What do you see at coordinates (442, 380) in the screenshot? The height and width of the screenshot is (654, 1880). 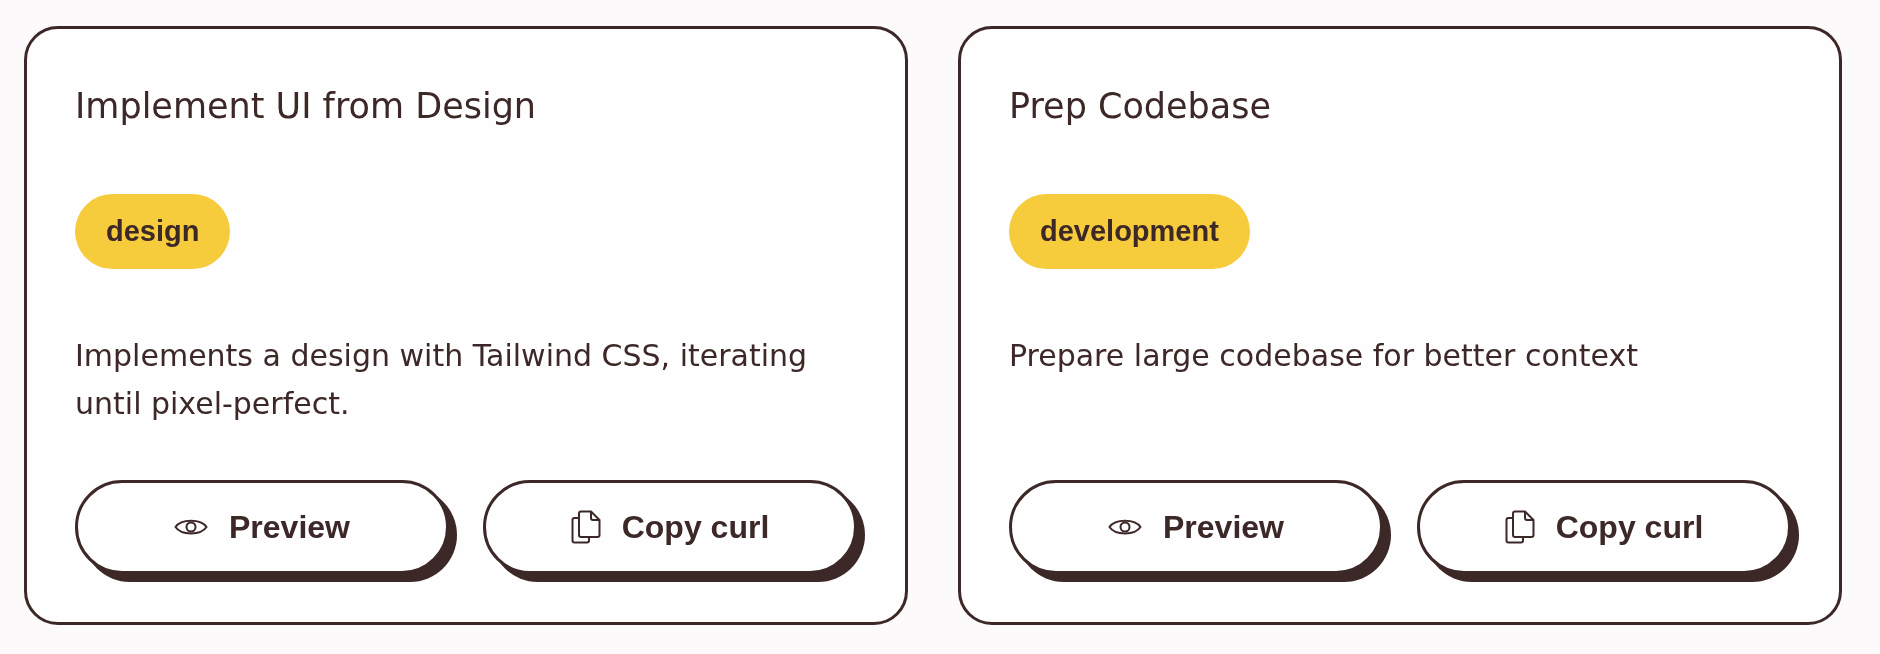 I see `card-description: Implements a design with Tailwind CSS, iterating until pixel-perfect.` at bounding box center [442, 380].